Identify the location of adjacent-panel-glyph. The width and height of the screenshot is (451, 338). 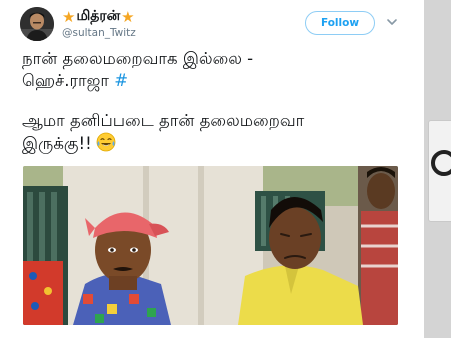
(441, 163).